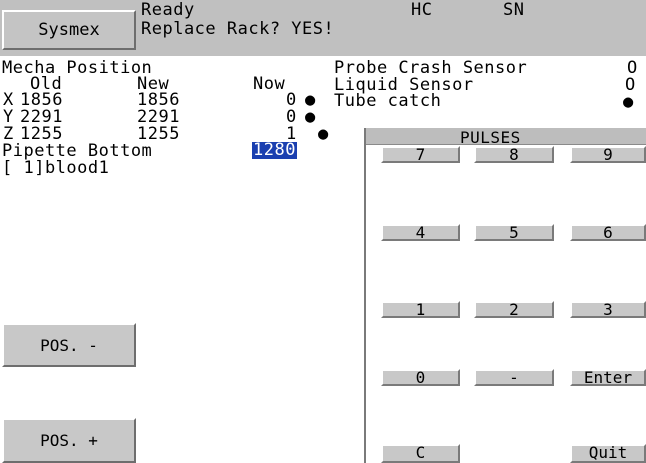 This screenshot has width=646, height=463. What do you see at coordinates (69, 440) in the screenshot?
I see `pos-plus-button: POS. +` at bounding box center [69, 440].